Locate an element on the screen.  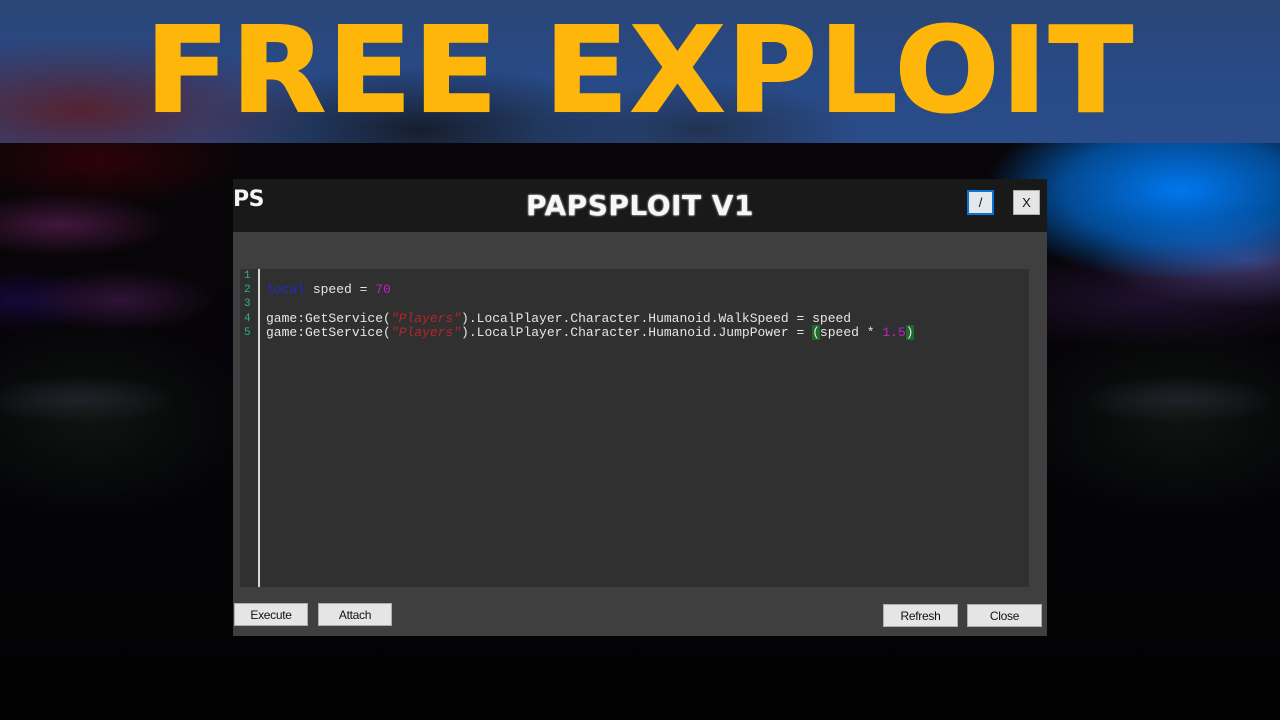
line-number: 3 is located at coordinates (247, 304).